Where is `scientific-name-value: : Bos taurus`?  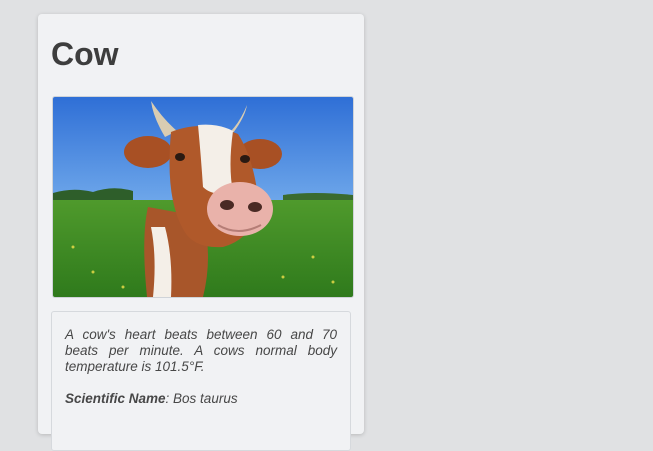 scientific-name-value: : Bos taurus is located at coordinates (201, 398).